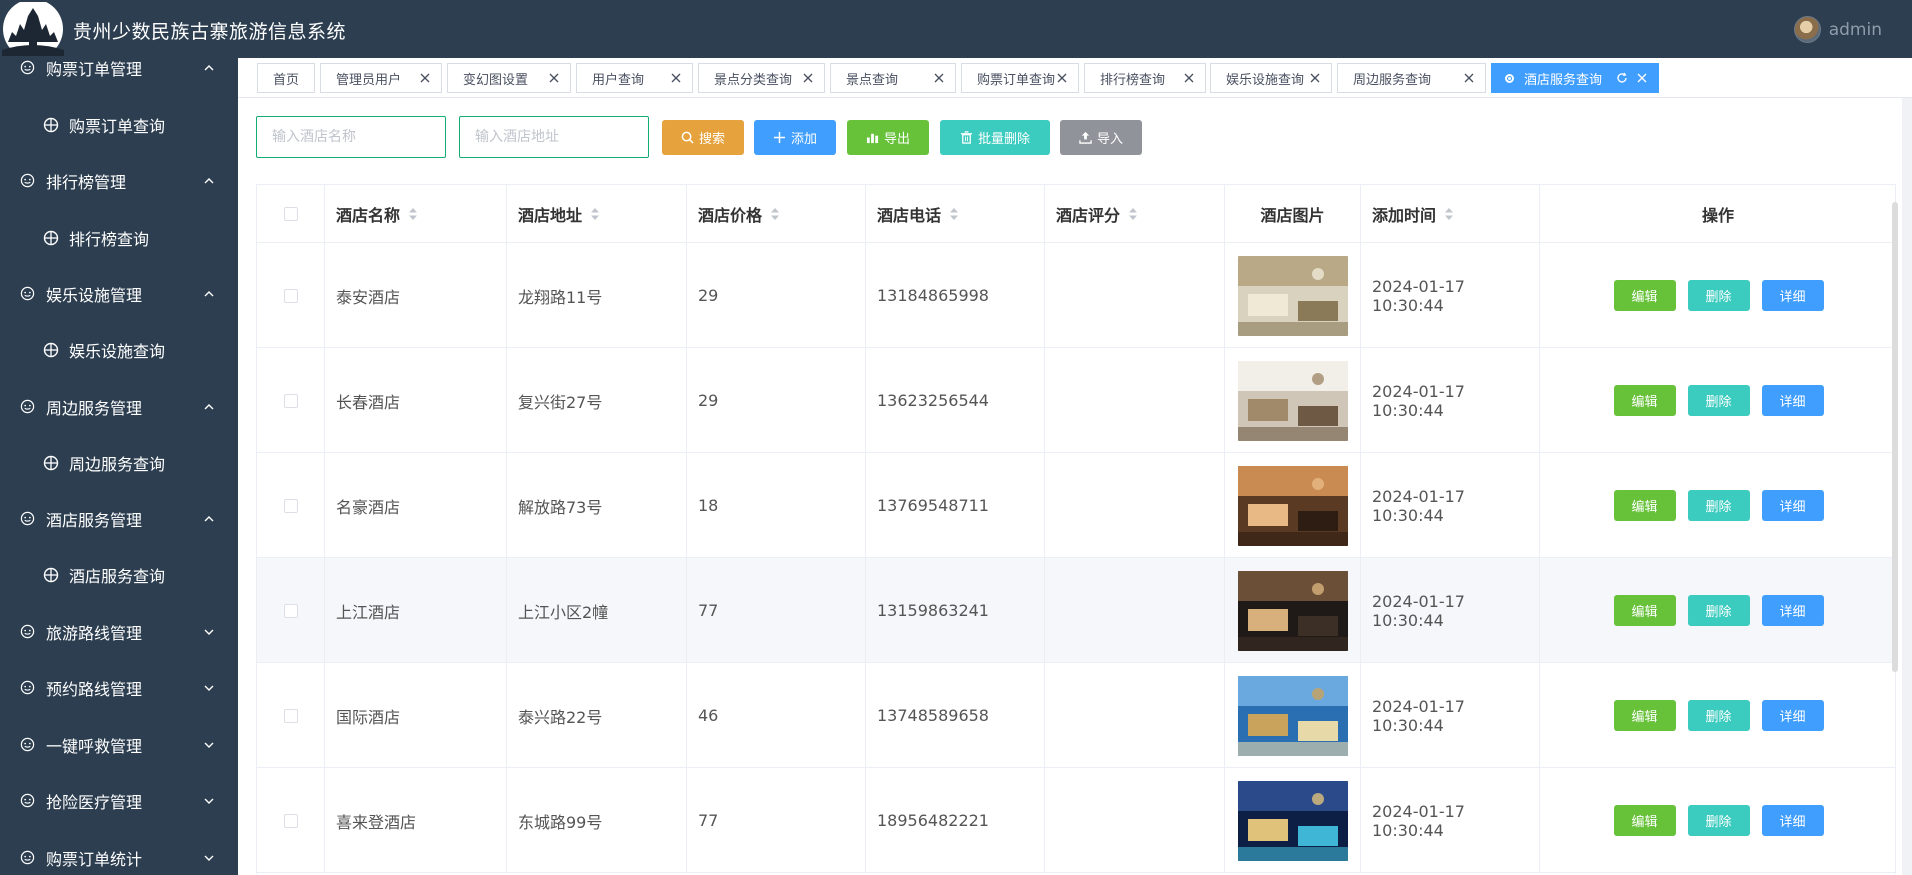  Describe the element at coordinates (119, 745) in the screenshot. I see `sidebar-group-12: 一键呼救管理` at that location.